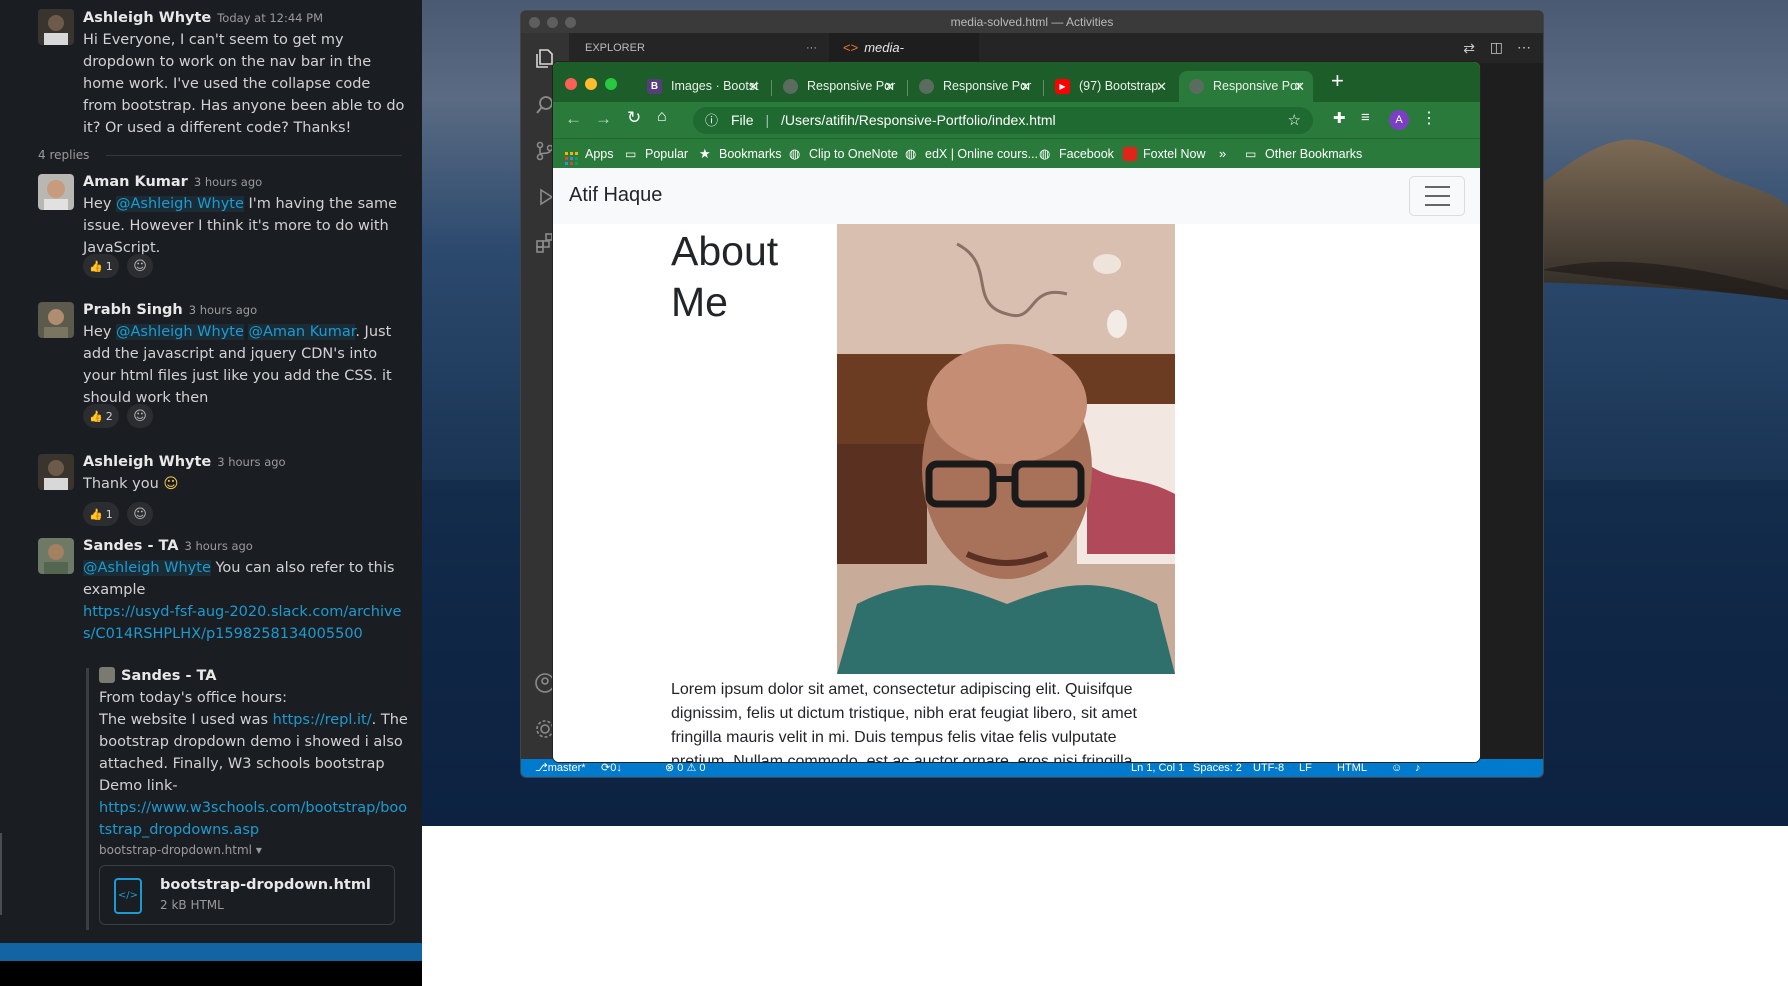 The height and width of the screenshot is (986, 1788). Describe the element at coordinates (1524, 47) in the screenshot. I see `more-actions-icon: ⋯` at that location.